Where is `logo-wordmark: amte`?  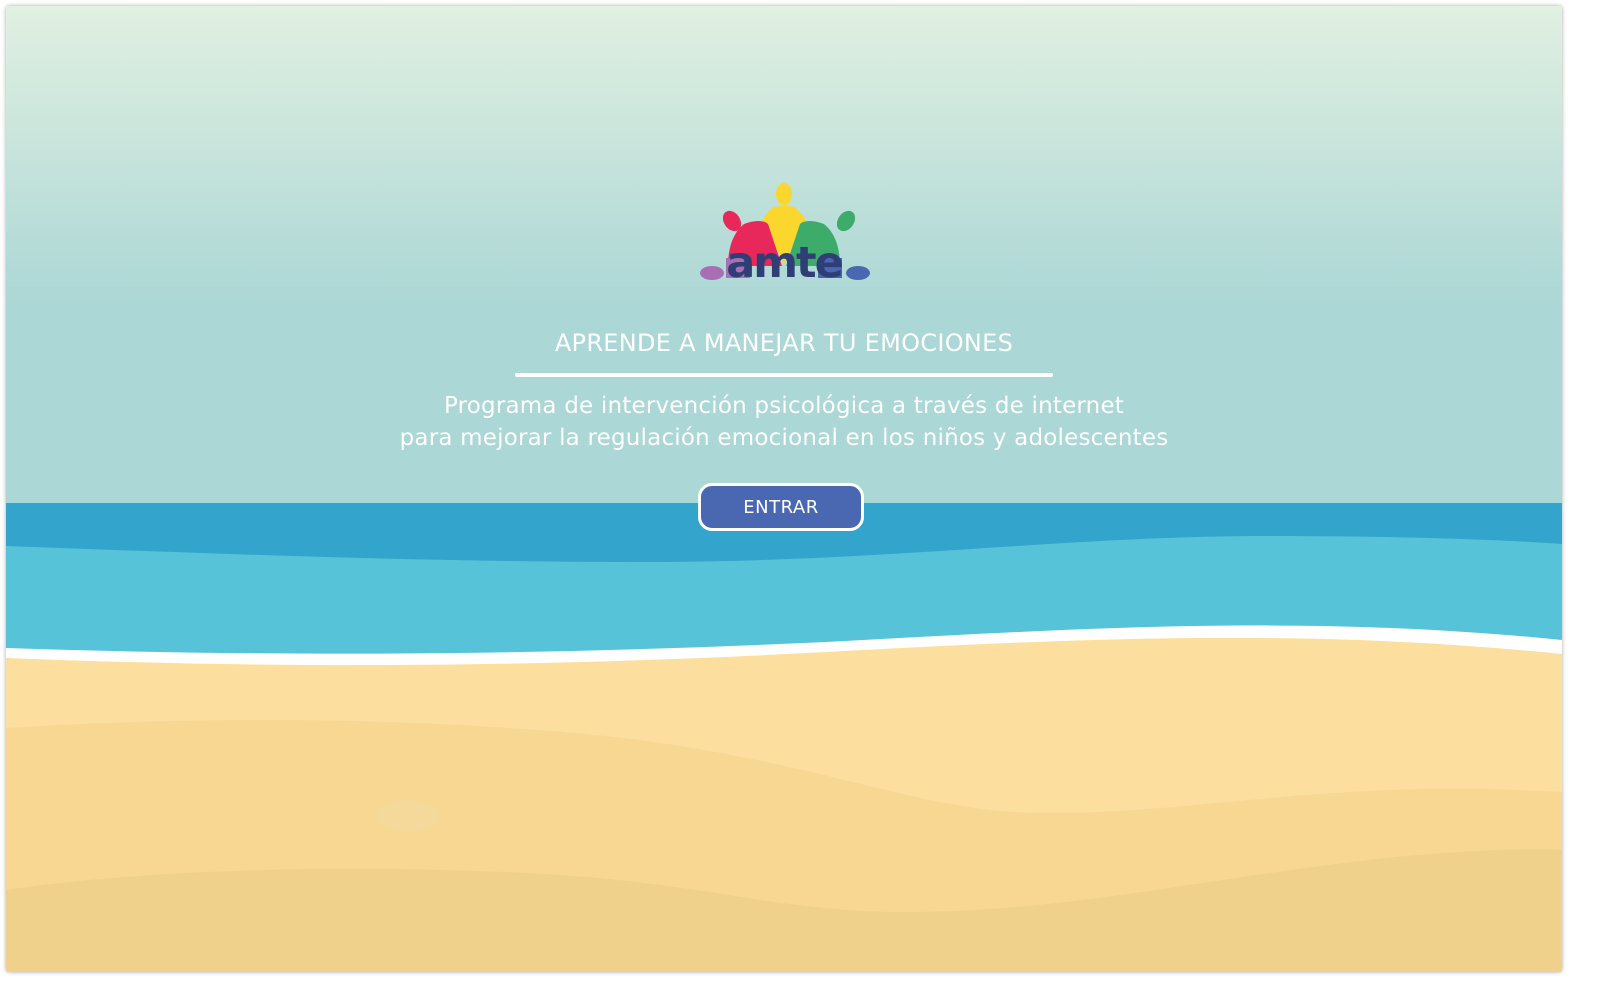 logo-wordmark: amte is located at coordinates (785, 263).